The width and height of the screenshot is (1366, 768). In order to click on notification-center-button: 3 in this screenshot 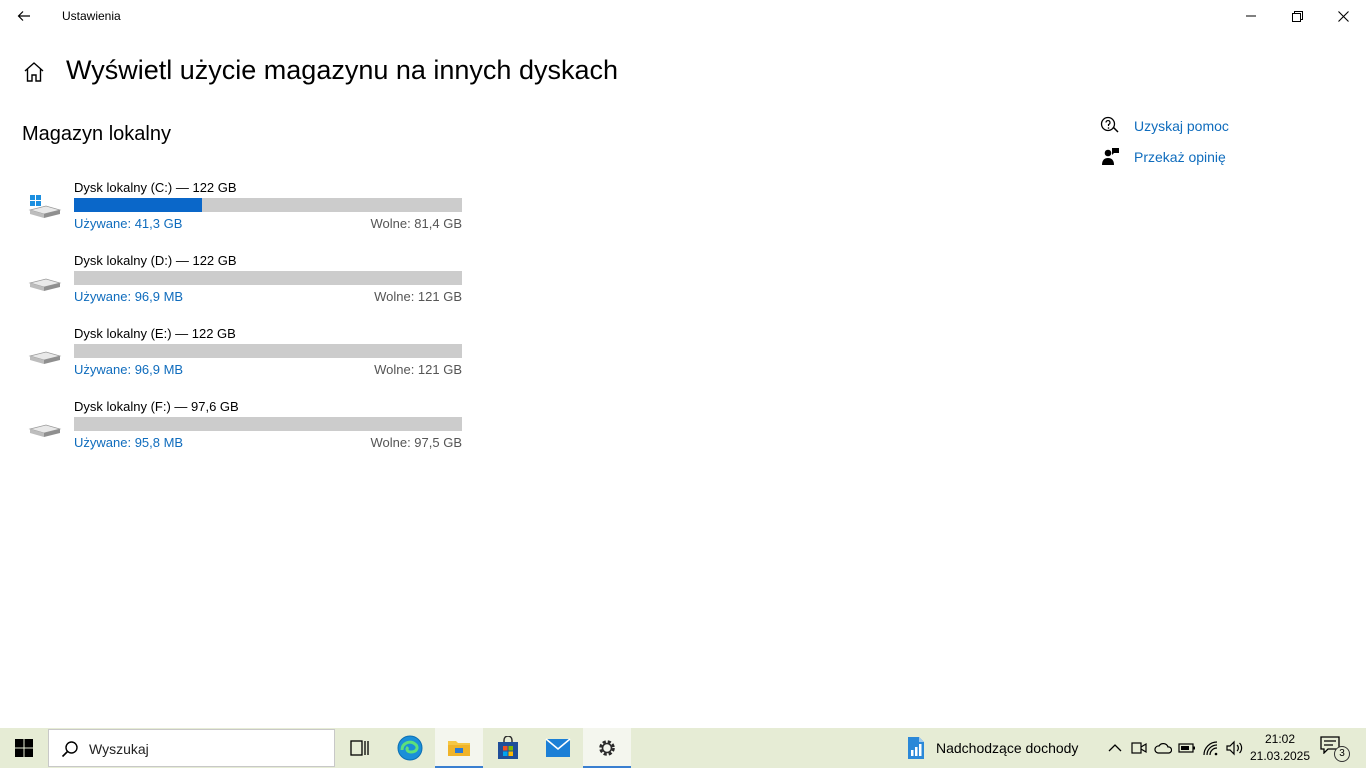, I will do `click(1335, 749)`.